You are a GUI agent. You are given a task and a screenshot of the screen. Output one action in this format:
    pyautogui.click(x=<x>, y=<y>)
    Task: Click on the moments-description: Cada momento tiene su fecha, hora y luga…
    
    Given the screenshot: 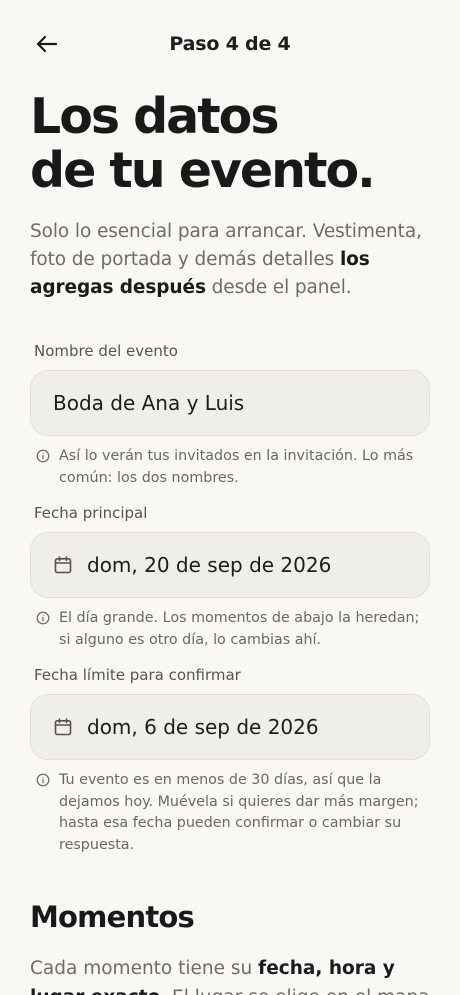 What is the action you would take?
    pyautogui.click(x=230, y=974)
    